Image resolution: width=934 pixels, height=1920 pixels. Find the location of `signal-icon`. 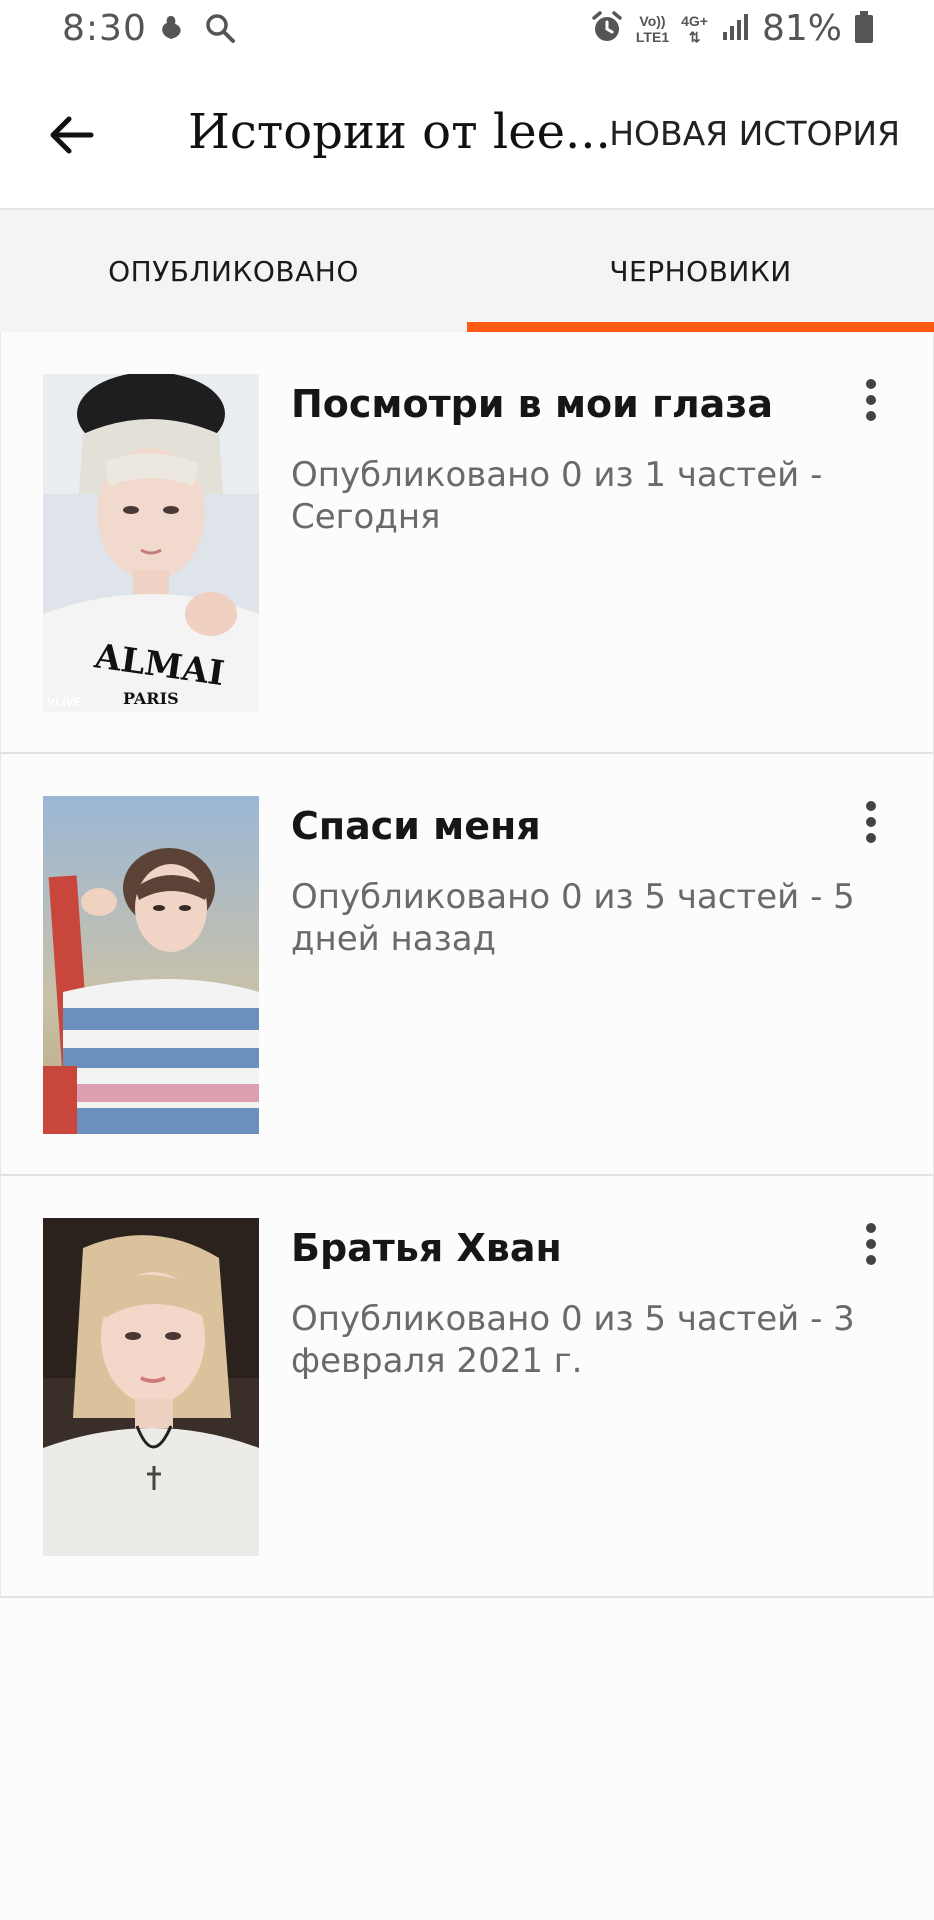

signal-icon is located at coordinates (735, 29).